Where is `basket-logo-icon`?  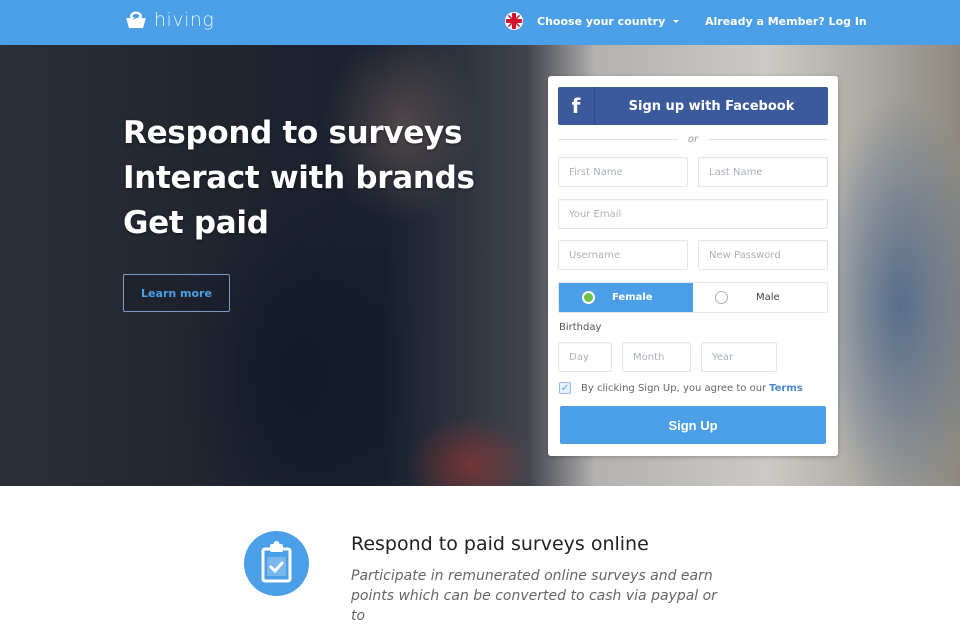 basket-logo-icon is located at coordinates (136, 20).